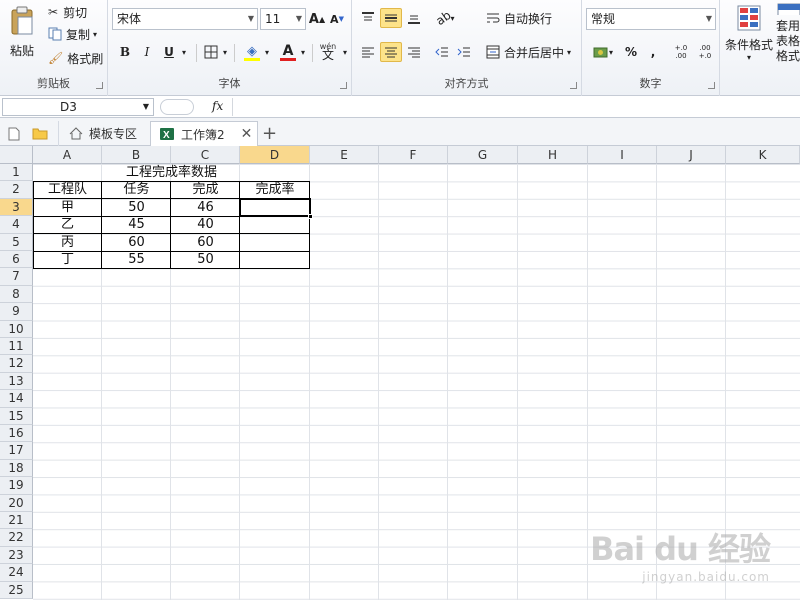  I want to click on fill-handle, so click(310, 216).